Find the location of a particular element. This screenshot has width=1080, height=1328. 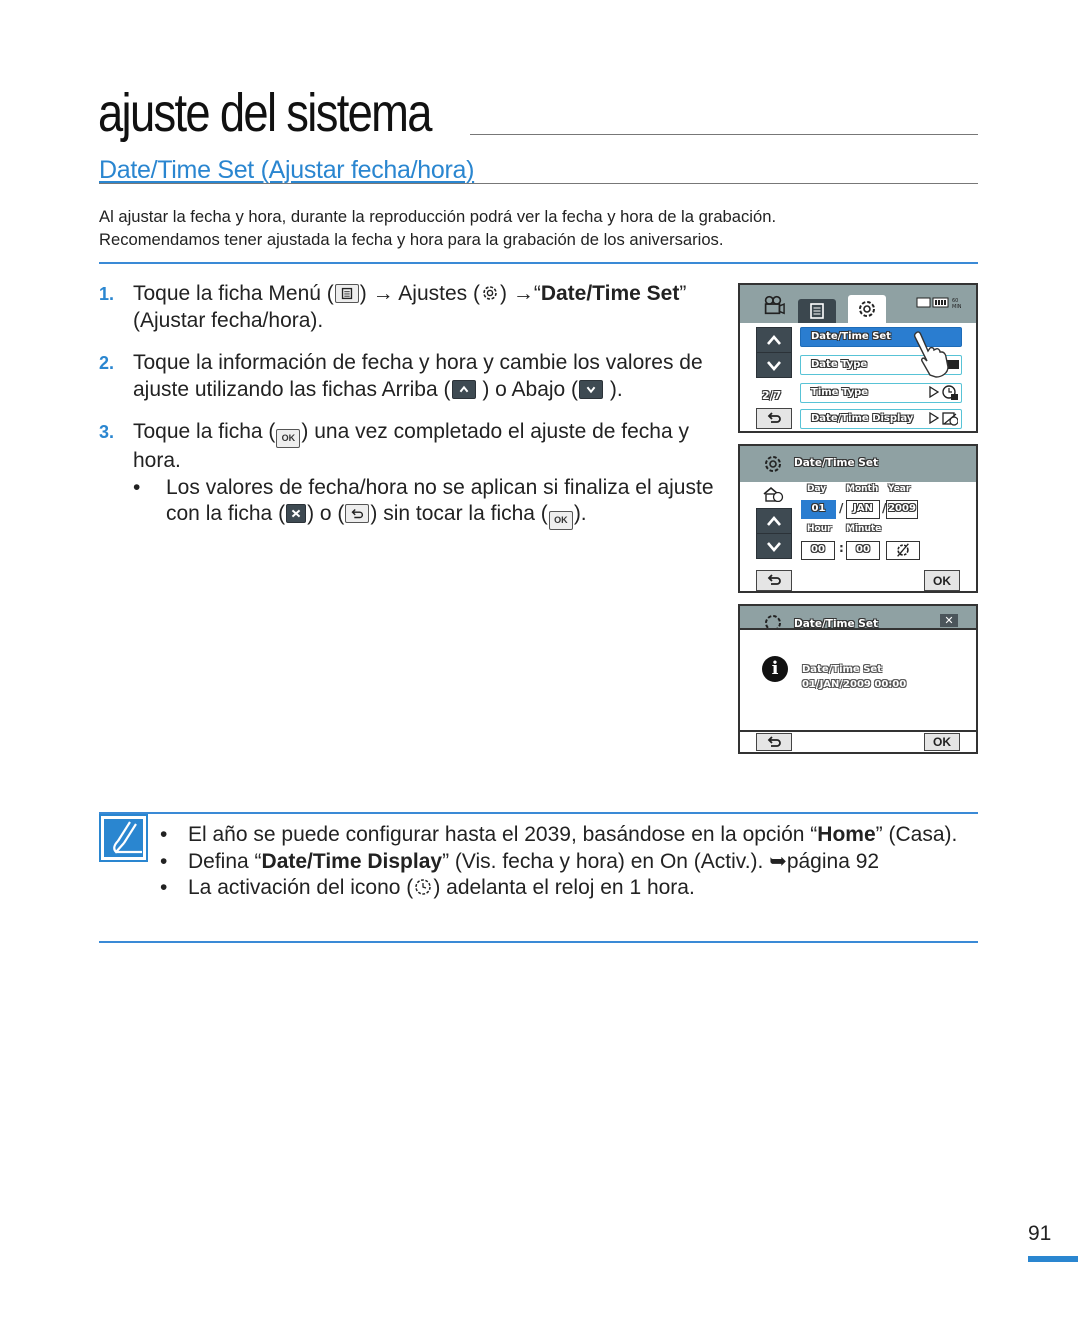

step-number: 3. is located at coordinates (107, 432).